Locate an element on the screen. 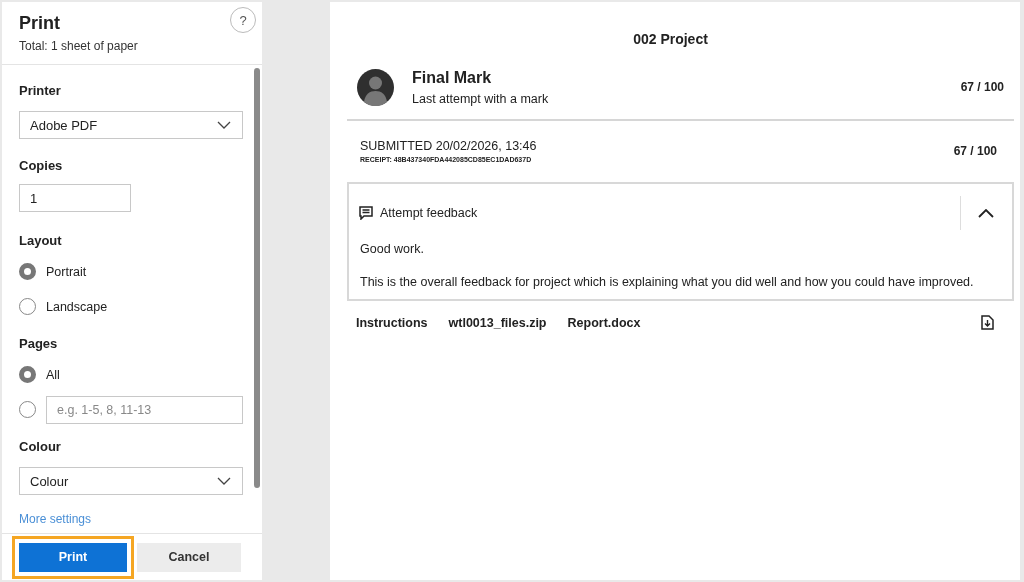  print-button: Print is located at coordinates (73, 557).